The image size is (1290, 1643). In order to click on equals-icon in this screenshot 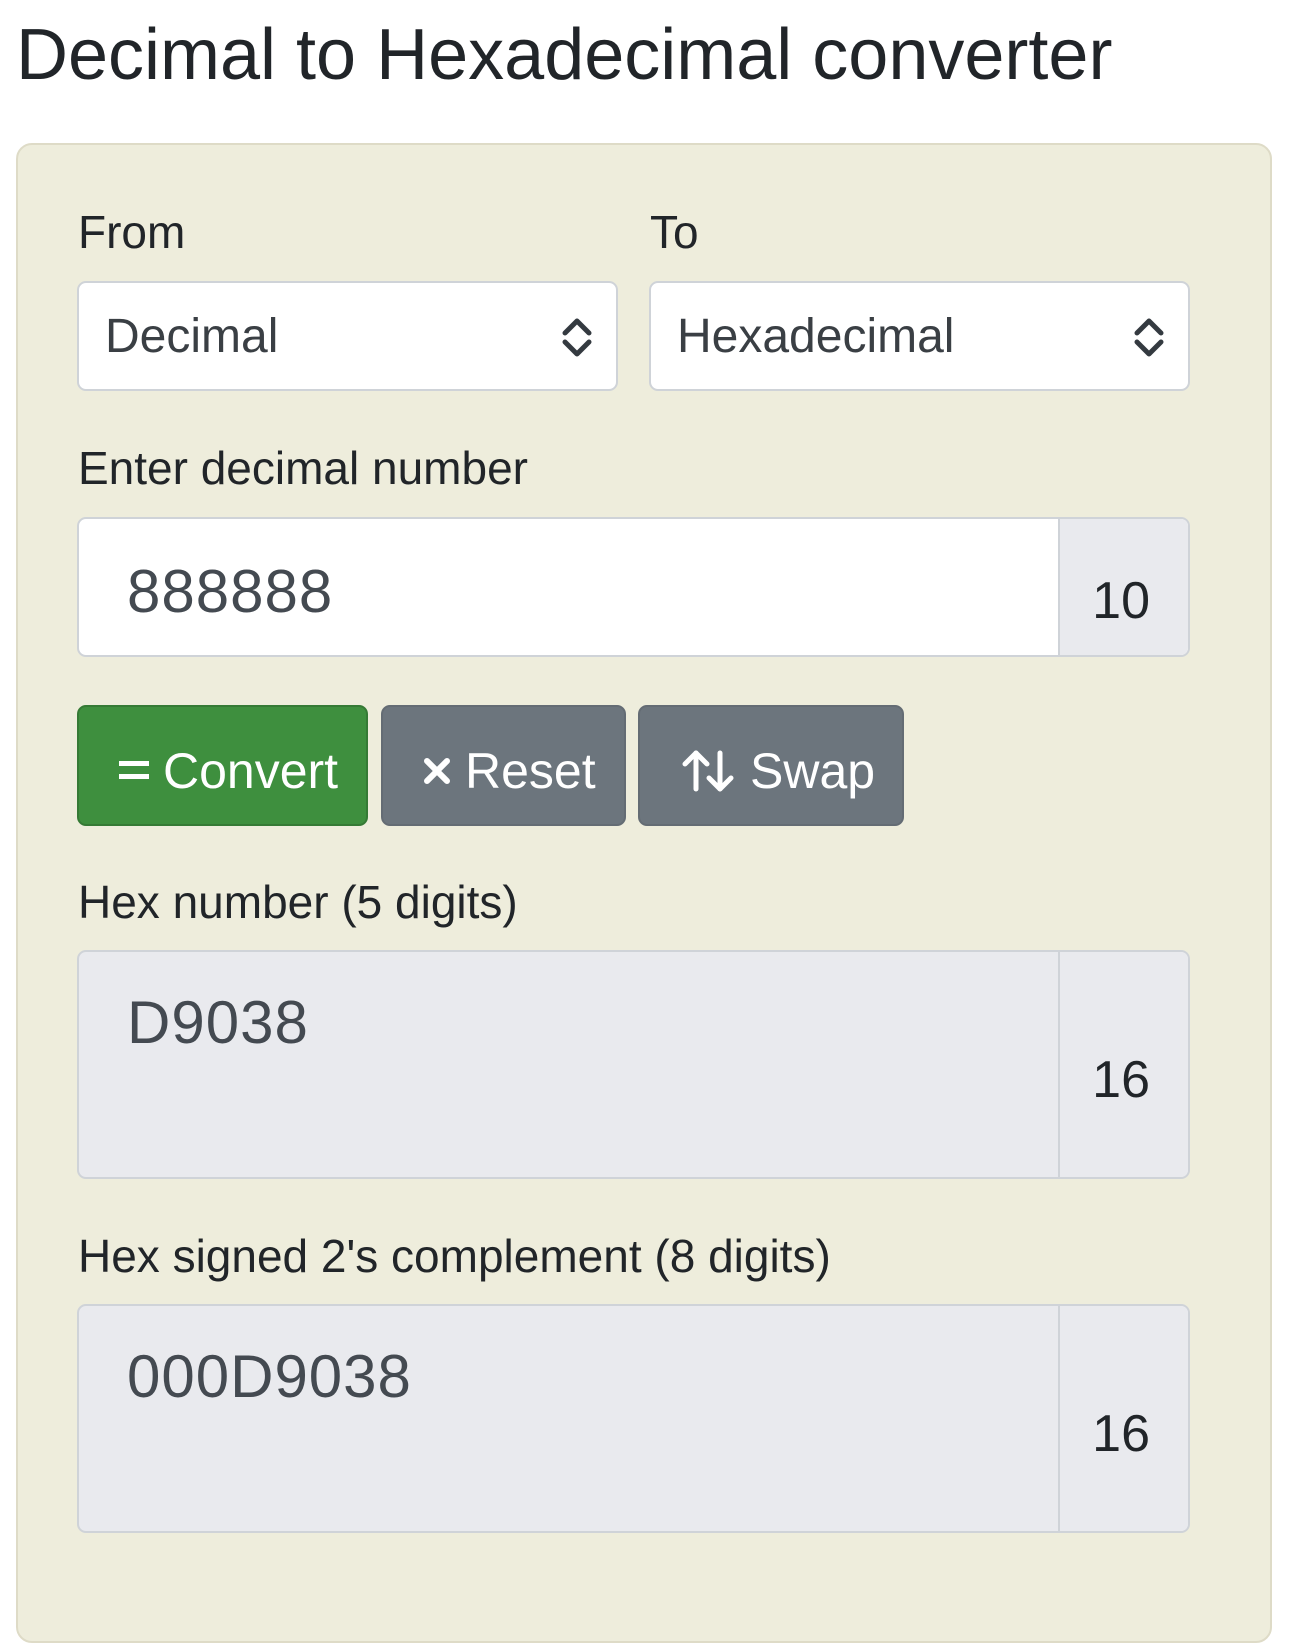, I will do `click(134, 771)`.